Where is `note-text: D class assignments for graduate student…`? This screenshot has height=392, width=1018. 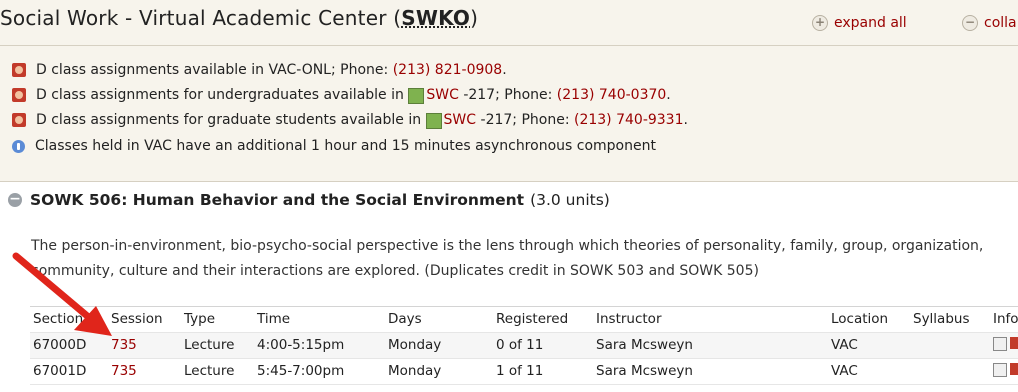
note-text: D class assignments for graduate student… is located at coordinates (229, 120).